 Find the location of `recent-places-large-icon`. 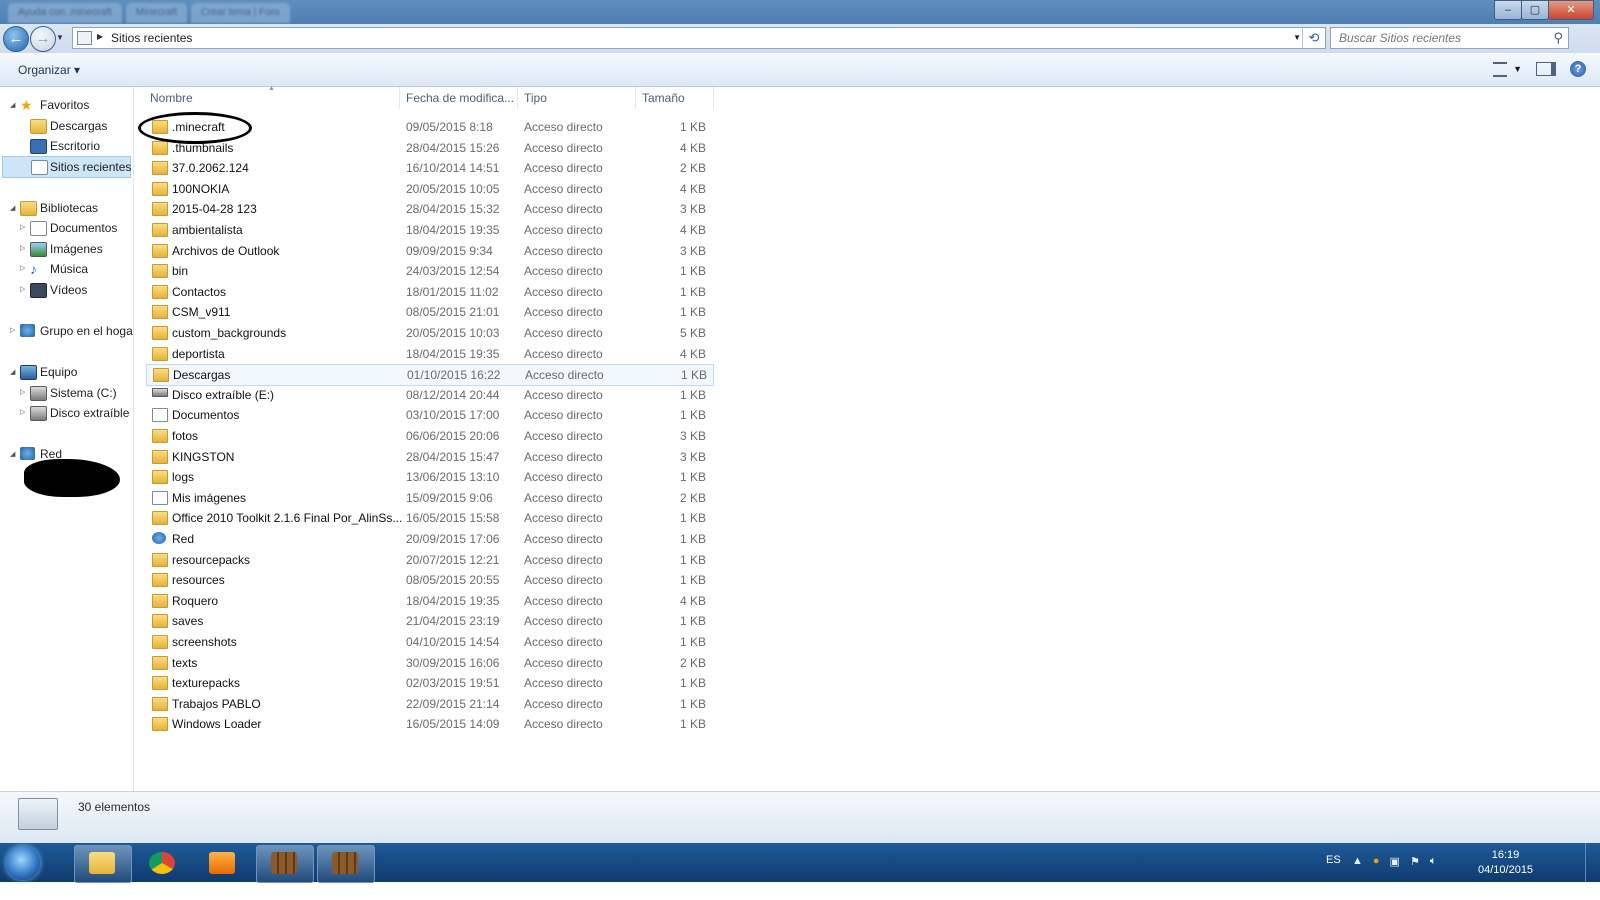

recent-places-large-icon is located at coordinates (38, 814).